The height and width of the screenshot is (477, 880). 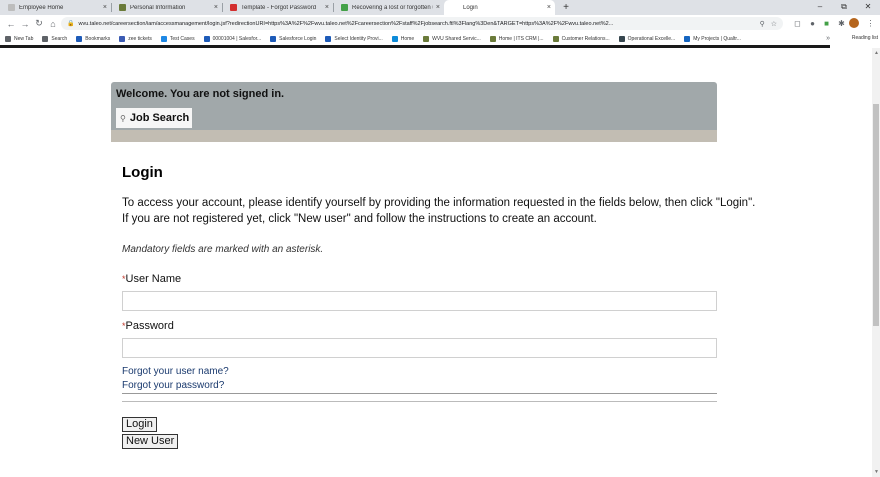 What do you see at coordinates (200, 94) in the screenshot?
I see `welcome-message: Welcome. You are not signed in.` at bounding box center [200, 94].